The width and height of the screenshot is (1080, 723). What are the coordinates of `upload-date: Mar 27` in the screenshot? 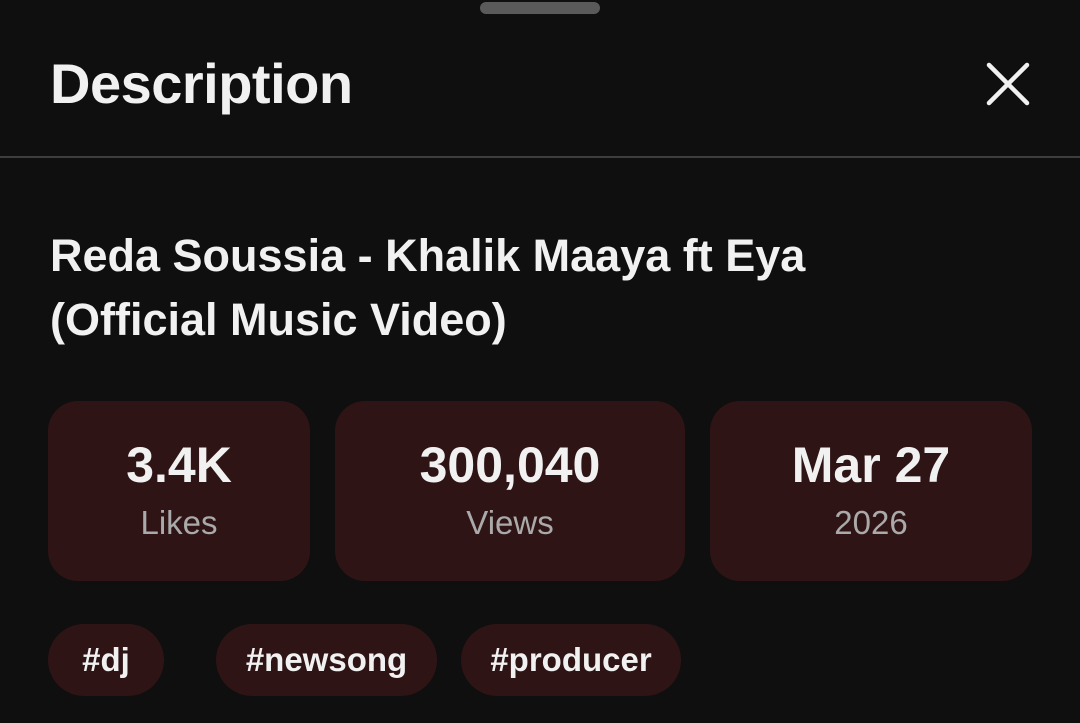 It's located at (871, 465).